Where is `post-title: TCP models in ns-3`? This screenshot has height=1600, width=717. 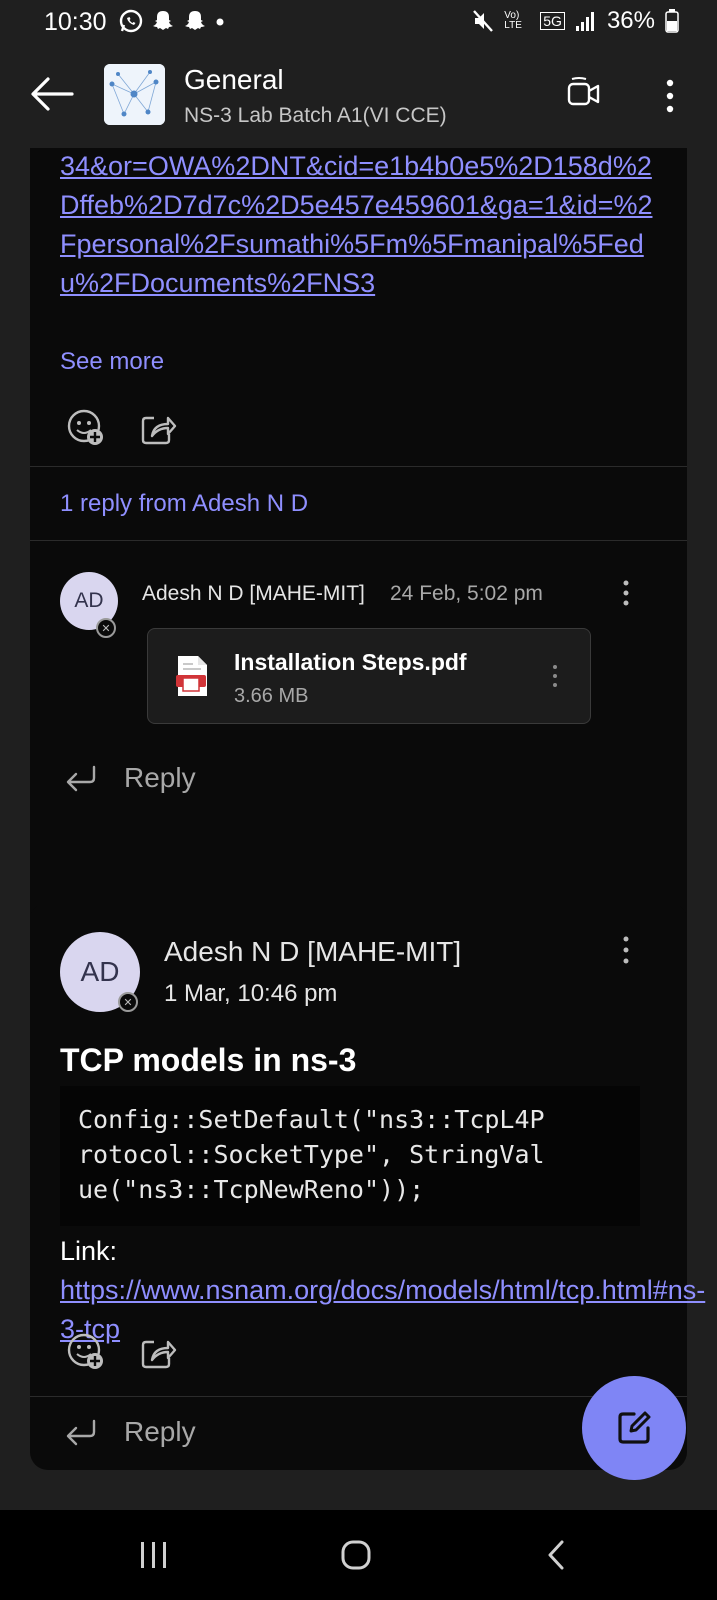
post-title: TCP models in ns-3 is located at coordinates (208, 1060).